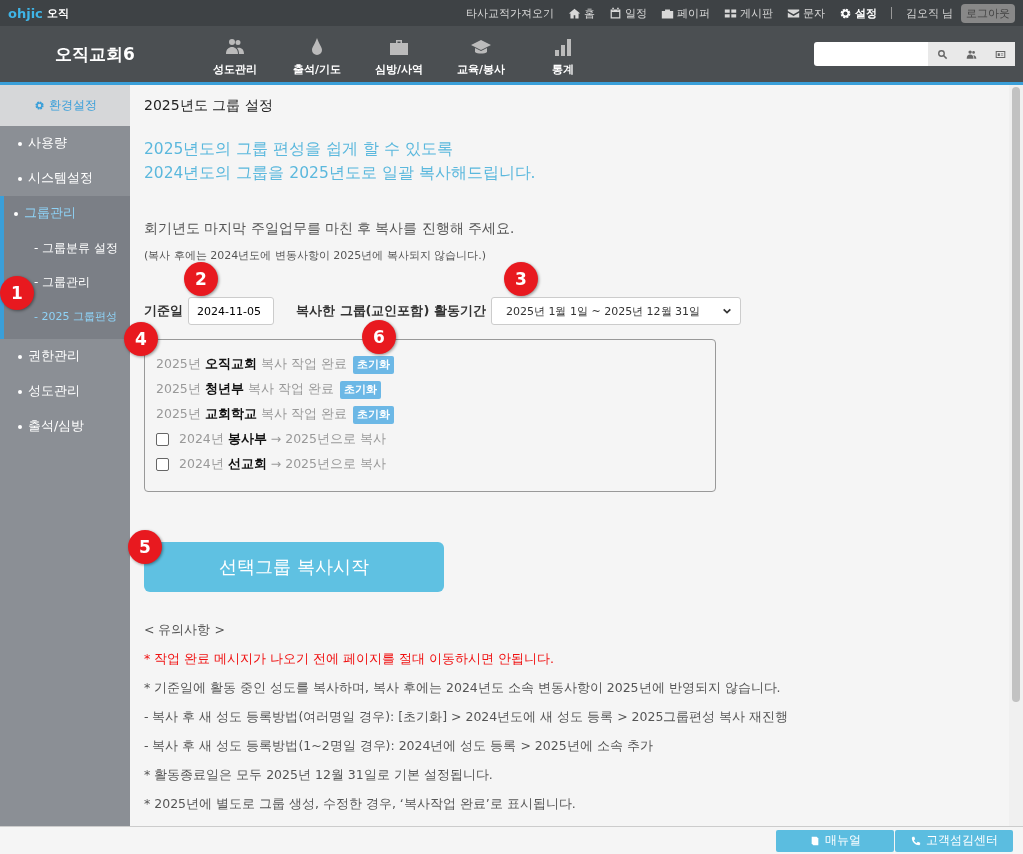  I want to click on logo: ohjic, so click(25, 13).